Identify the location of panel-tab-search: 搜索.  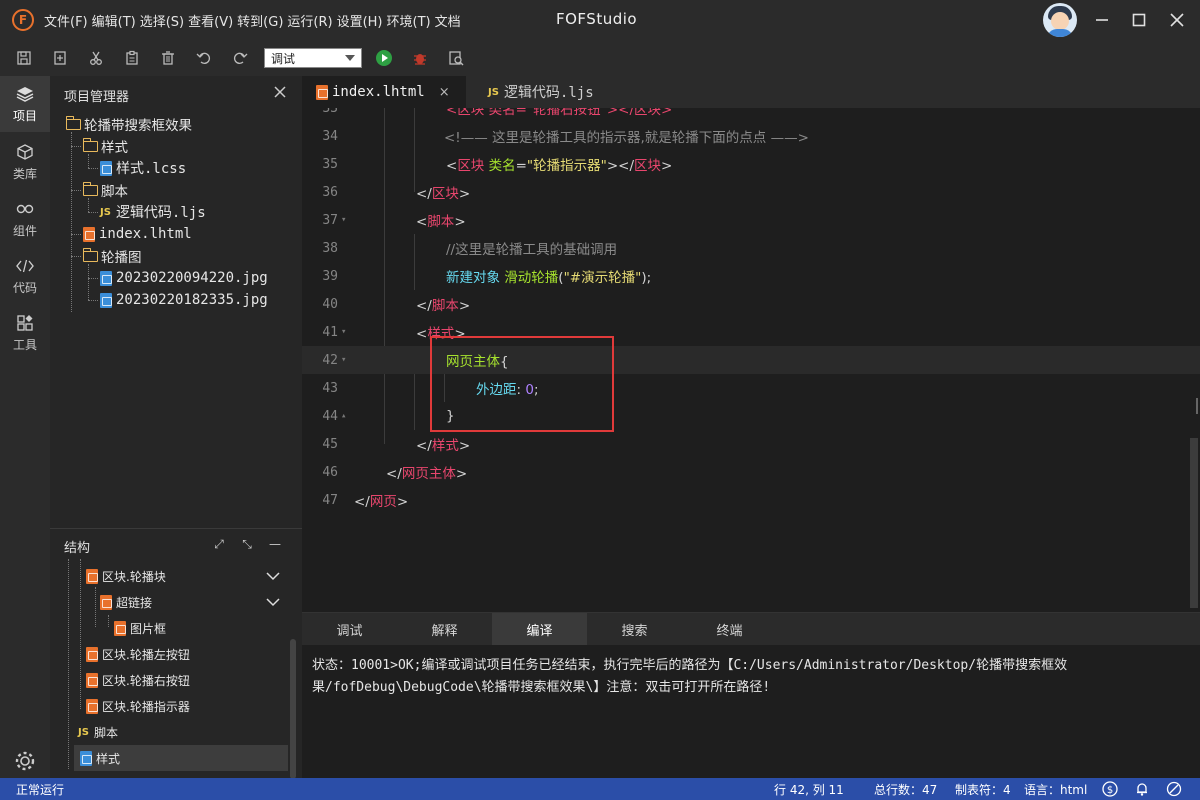
(634, 629).